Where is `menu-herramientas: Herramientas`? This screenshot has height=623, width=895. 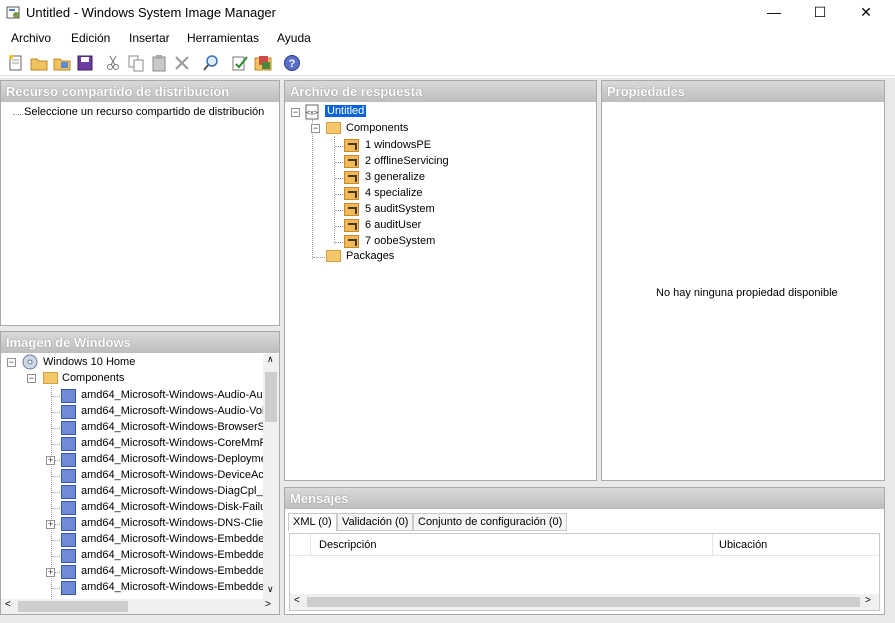
menu-herramientas: Herramientas is located at coordinates (223, 38).